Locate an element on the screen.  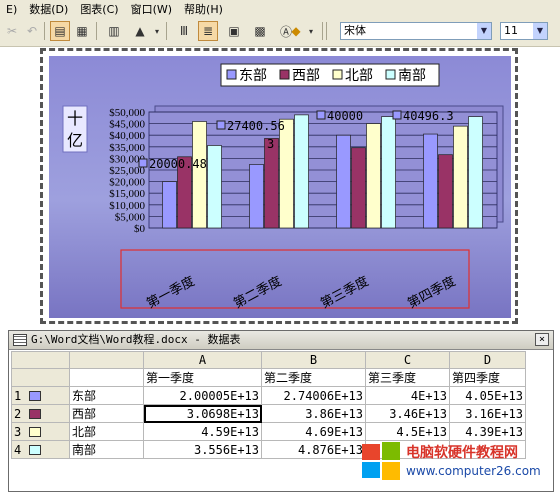
cell: 东部 is located at coordinates (106, 395).